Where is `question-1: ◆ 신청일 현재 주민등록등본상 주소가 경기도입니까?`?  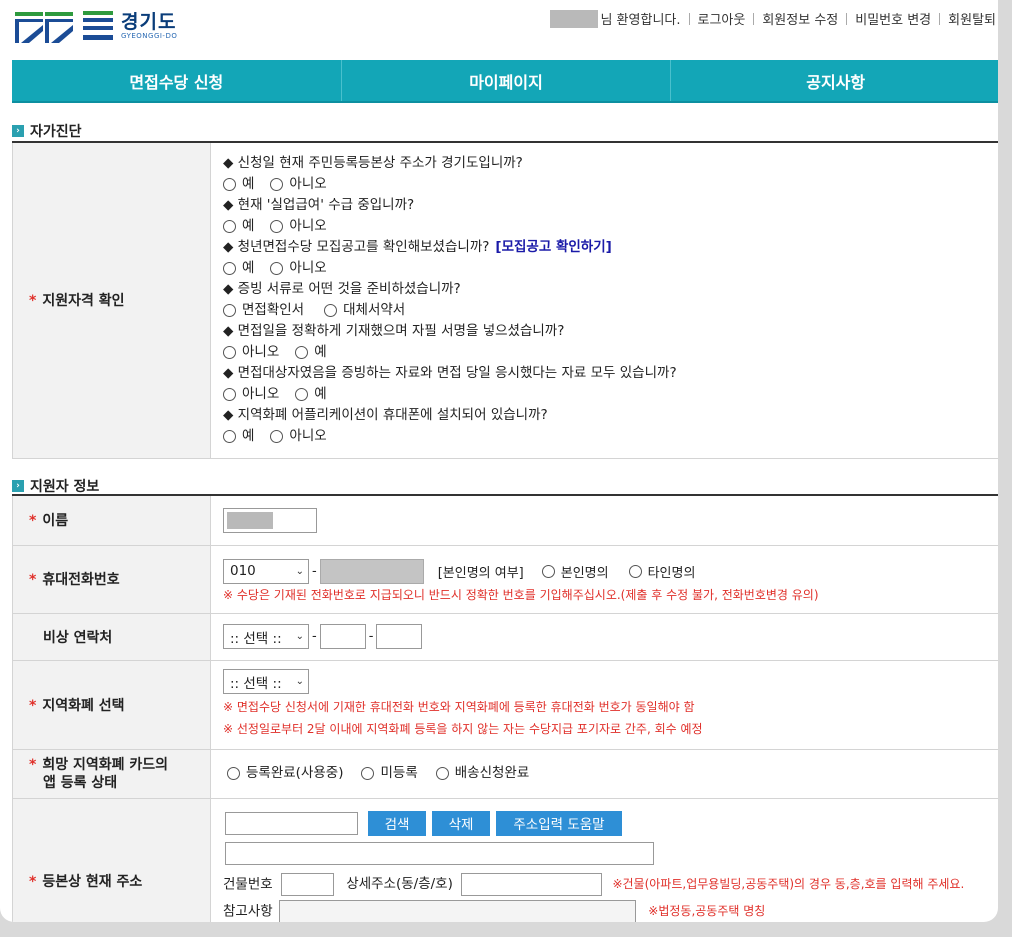
question-1: ◆ 신청일 현재 주민등록등본상 주소가 경기도입니까? is located at coordinates (373, 163).